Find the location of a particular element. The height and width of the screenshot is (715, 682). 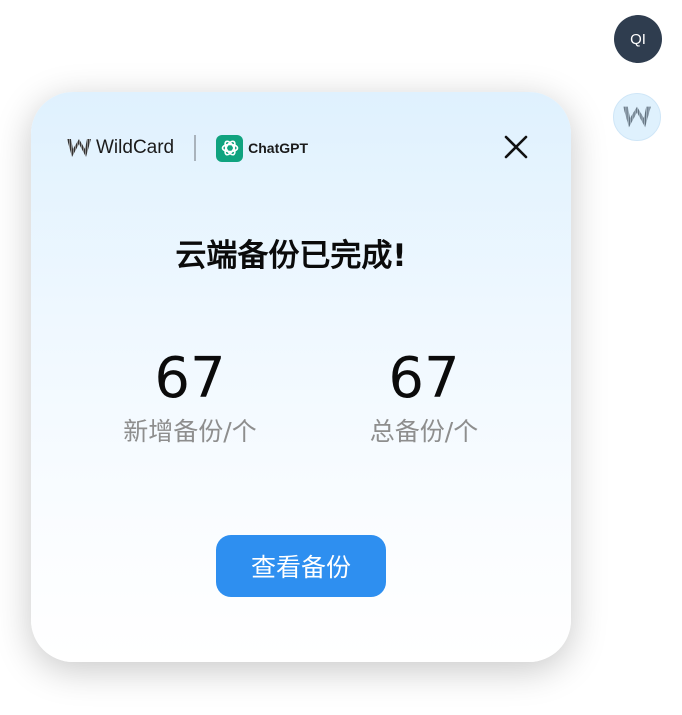

brand-divider is located at coordinates (195, 148).